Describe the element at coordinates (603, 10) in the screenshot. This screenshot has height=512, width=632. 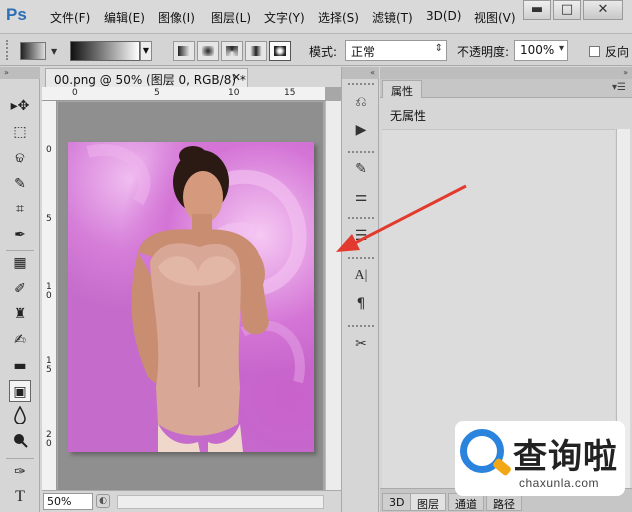
I see `close-button: ✕` at that location.